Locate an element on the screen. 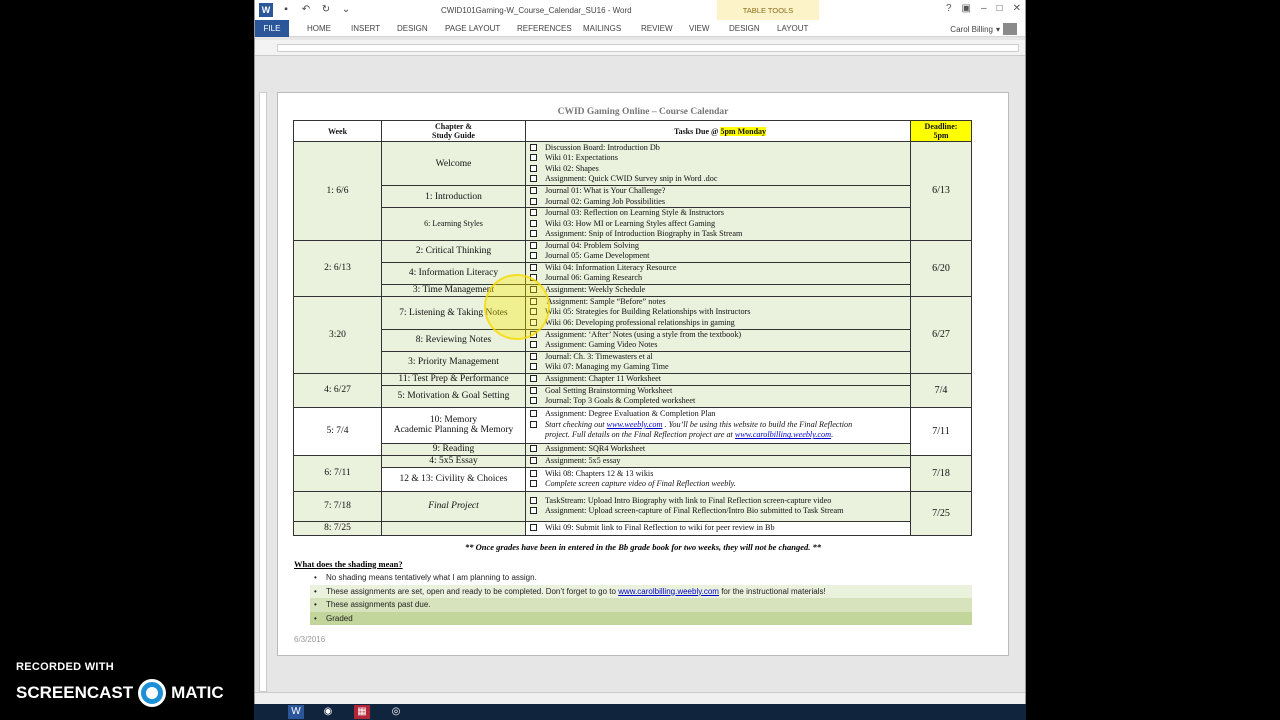  tab-table-layout: LAYOUT is located at coordinates (792, 28).